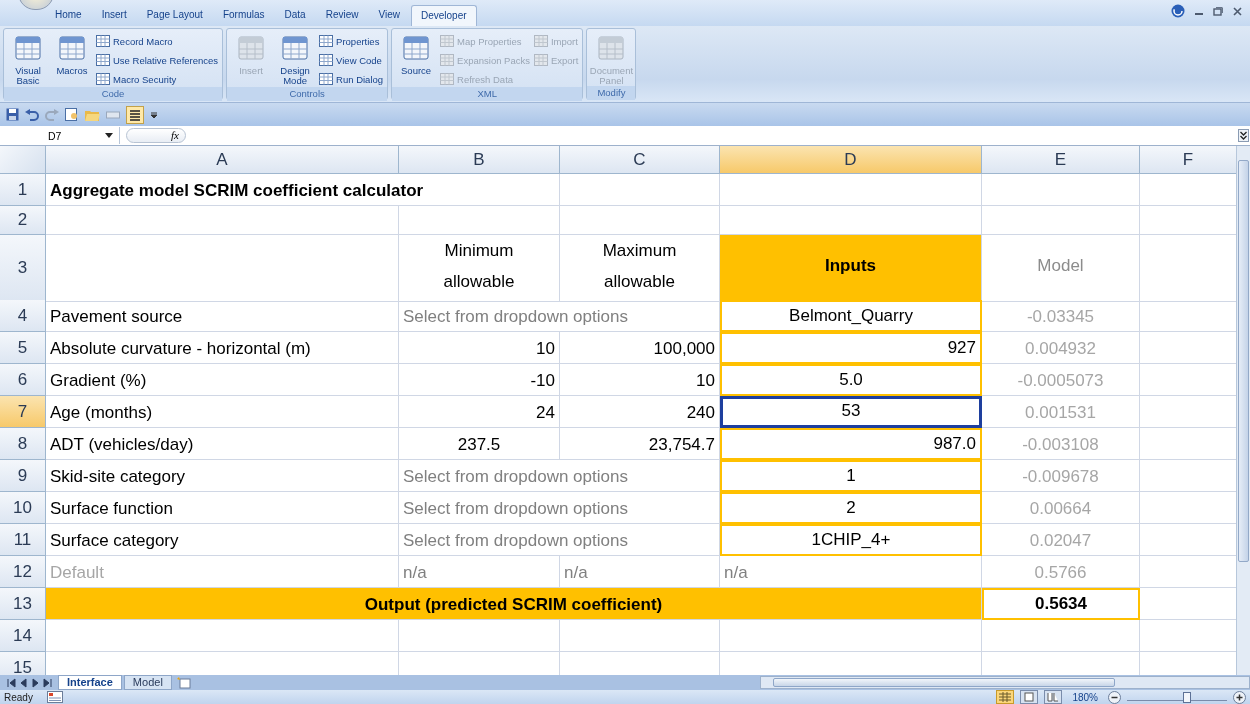 This screenshot has height=704, width=1250. I want to click on normal-view-icon, so click(1005, 697).